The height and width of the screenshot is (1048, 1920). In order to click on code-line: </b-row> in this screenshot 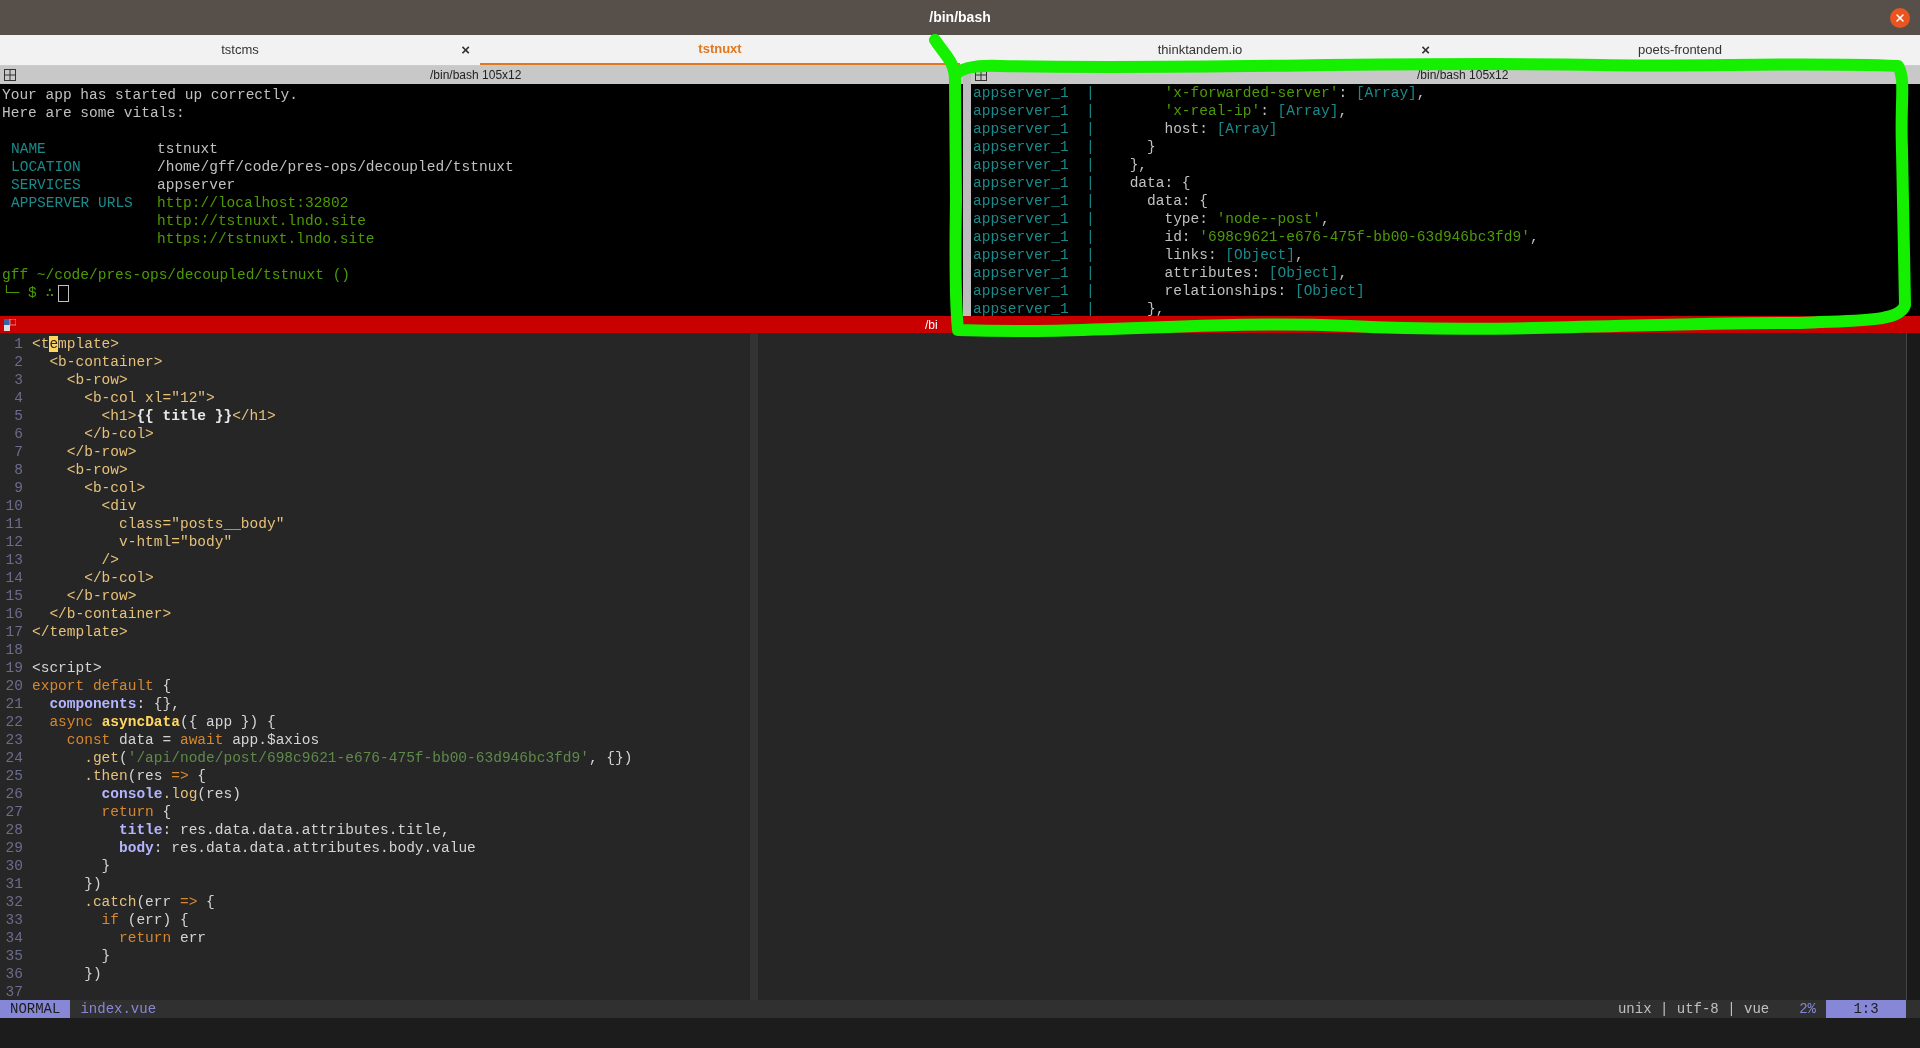, I will do `click(101, 452)`.